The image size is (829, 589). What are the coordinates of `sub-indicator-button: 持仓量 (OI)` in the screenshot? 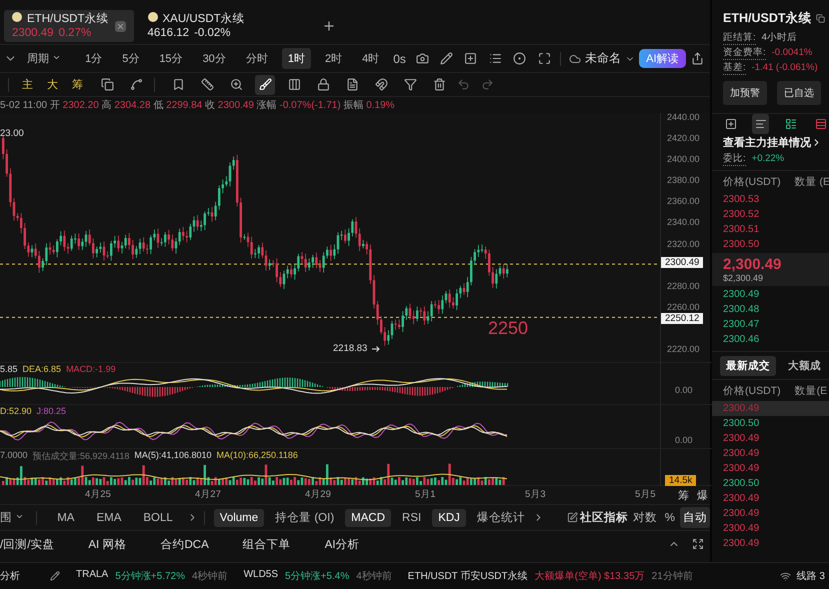 It's located at (304, 517).